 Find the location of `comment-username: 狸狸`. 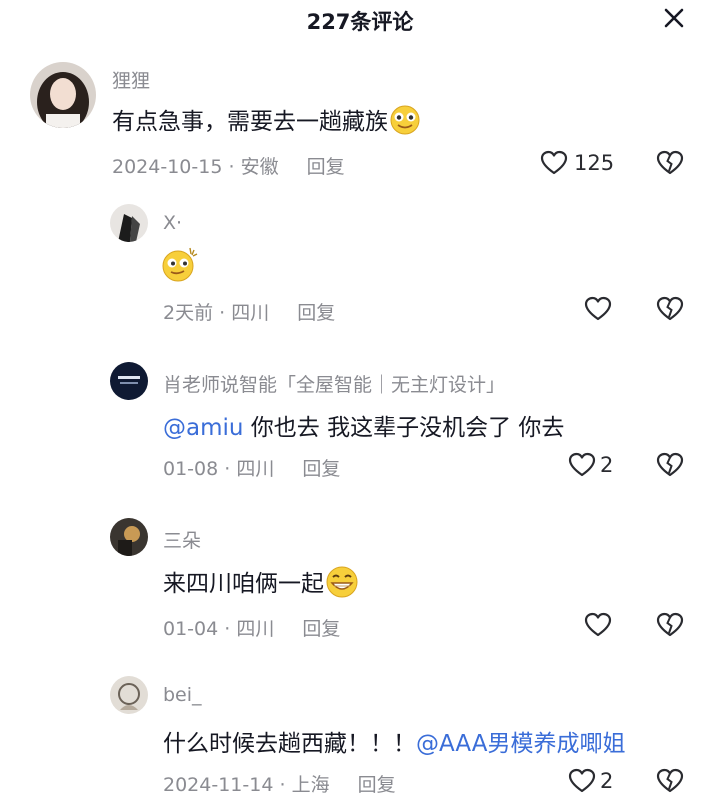

comment-username: 狸狸 is located at coordinates (131, 79).